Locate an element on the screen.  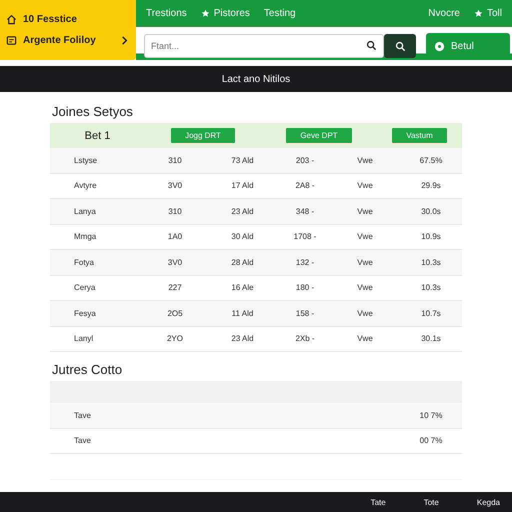
table-cell-text: 2YO is located at coordinates (175, 339).